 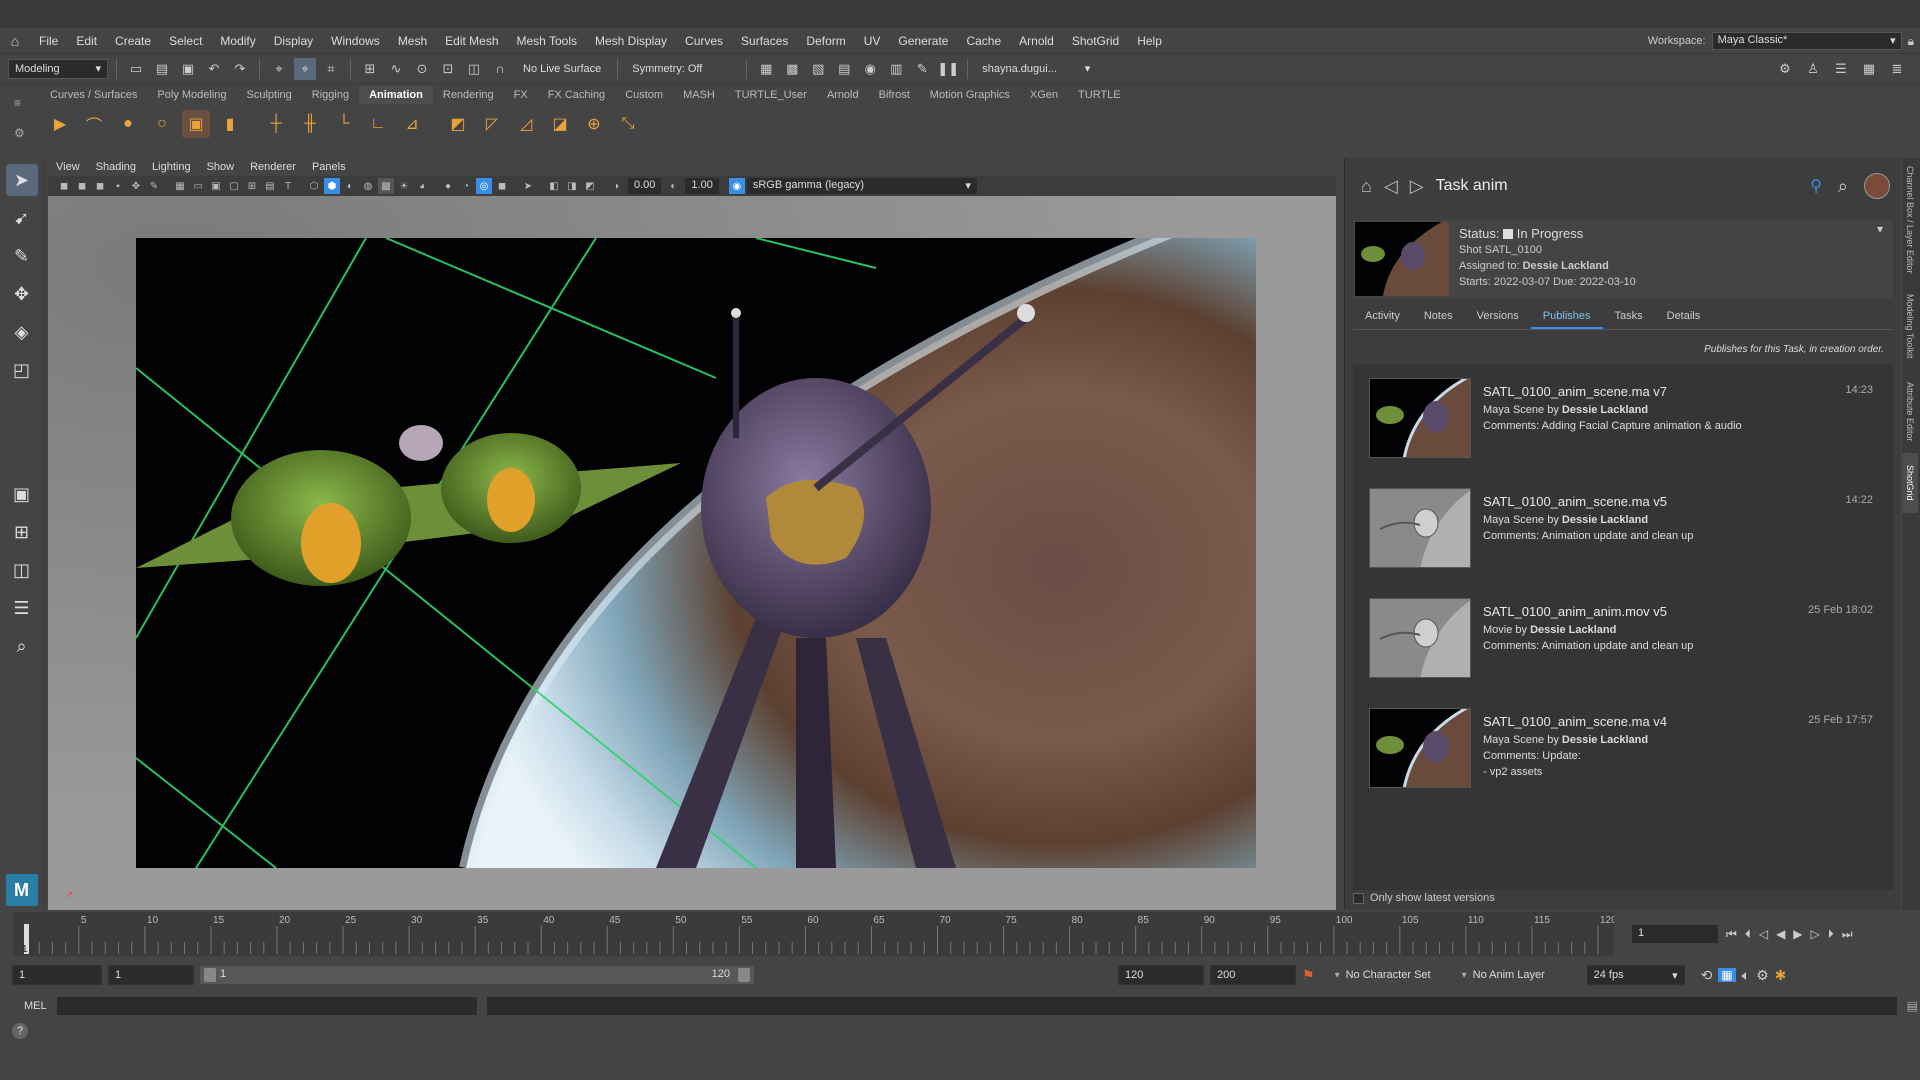 I want to click on command-input, so click(x=266, y=1006).